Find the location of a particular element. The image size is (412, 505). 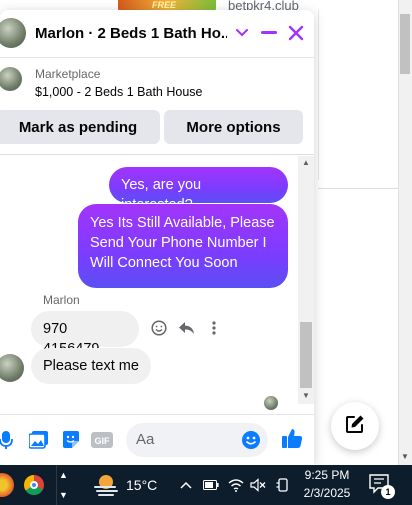

minimize-icon is located at coordinates (269, 33).